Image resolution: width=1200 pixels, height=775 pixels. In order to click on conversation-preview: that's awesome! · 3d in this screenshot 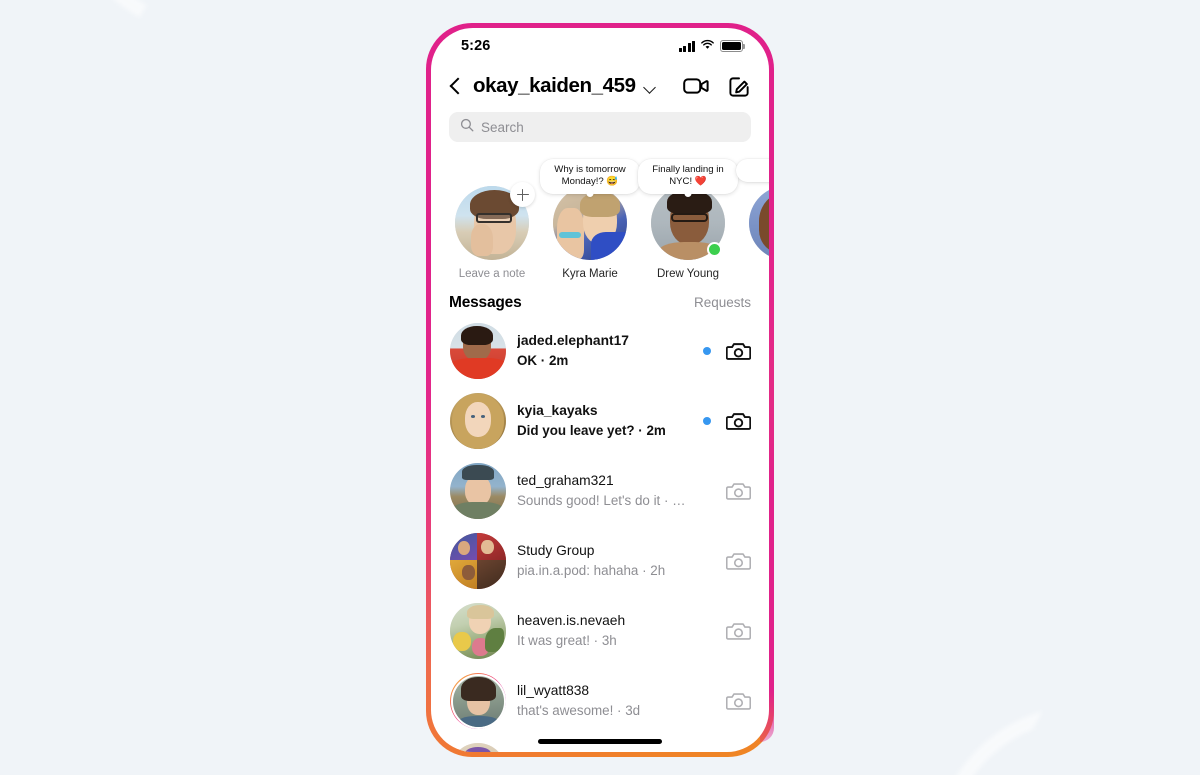, I will do `click(579, 710)`.